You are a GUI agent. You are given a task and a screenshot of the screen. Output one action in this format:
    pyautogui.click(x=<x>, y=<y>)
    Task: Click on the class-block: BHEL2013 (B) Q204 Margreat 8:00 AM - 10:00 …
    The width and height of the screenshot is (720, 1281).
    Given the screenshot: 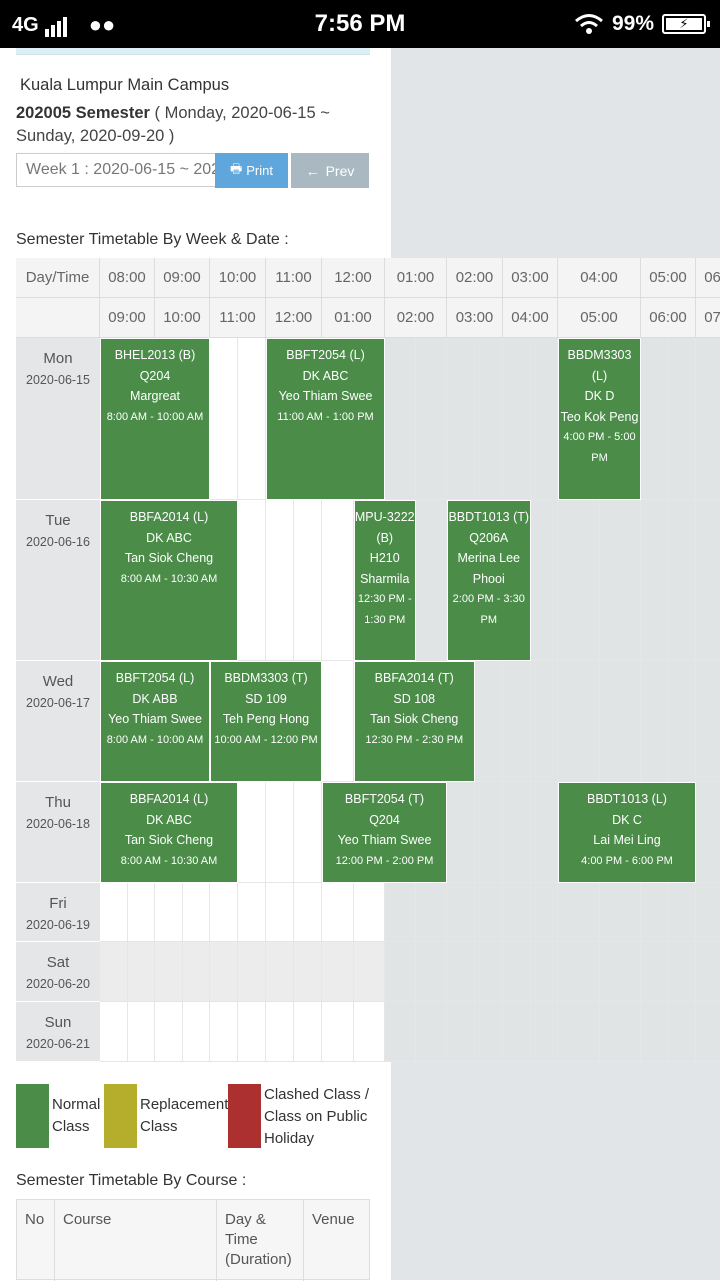 What is the action you would take?
    pyautogui.click(x=155, y=419)
    